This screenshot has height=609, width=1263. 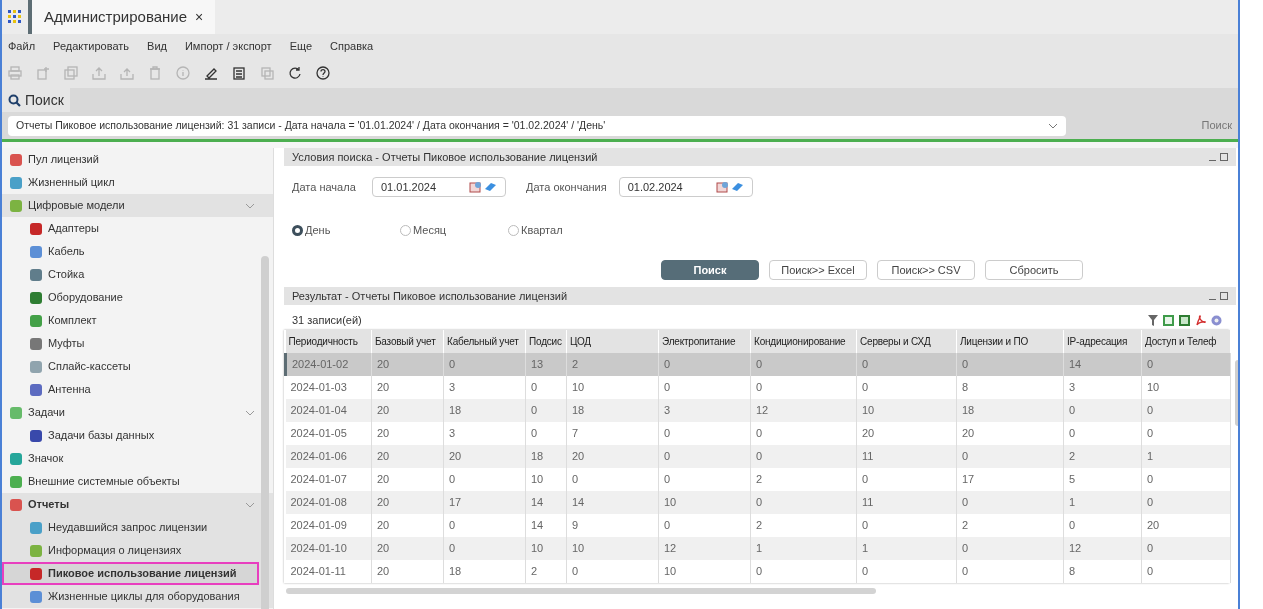 I want to click on panel-title: Результат - Отчеты Пиковое использование лицензий, so click(x=430, y=296).